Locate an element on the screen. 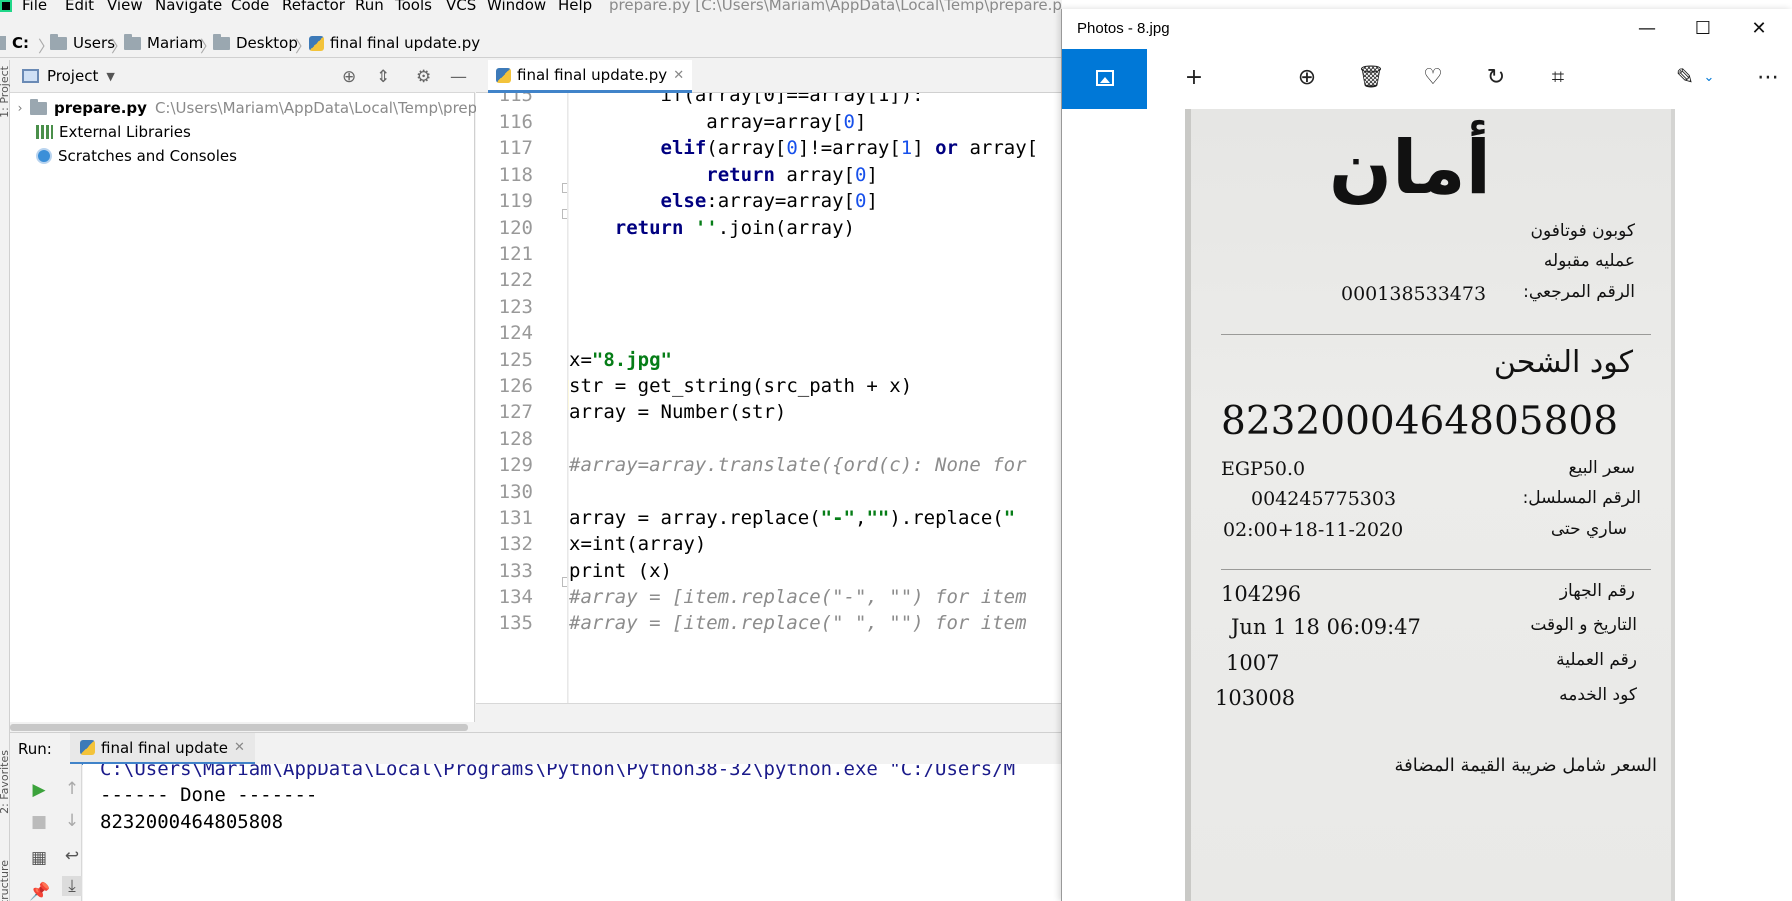 The width and height of the screenshot is (1792, 901). code-text: , is located at coordinates (861, 518).